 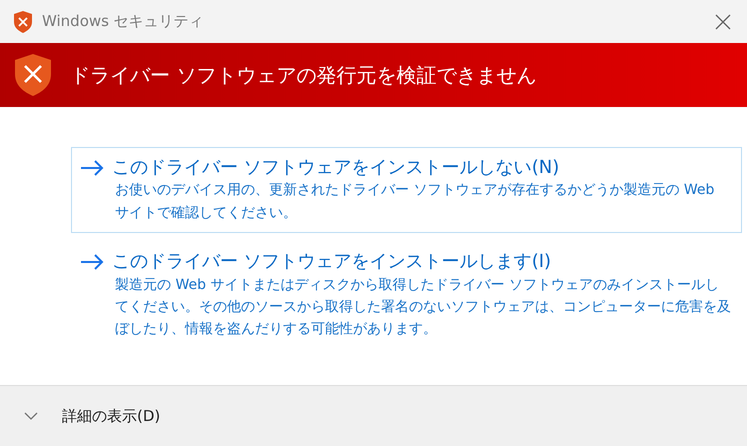 I want to click on close-icon, so click(x=723, y=22).